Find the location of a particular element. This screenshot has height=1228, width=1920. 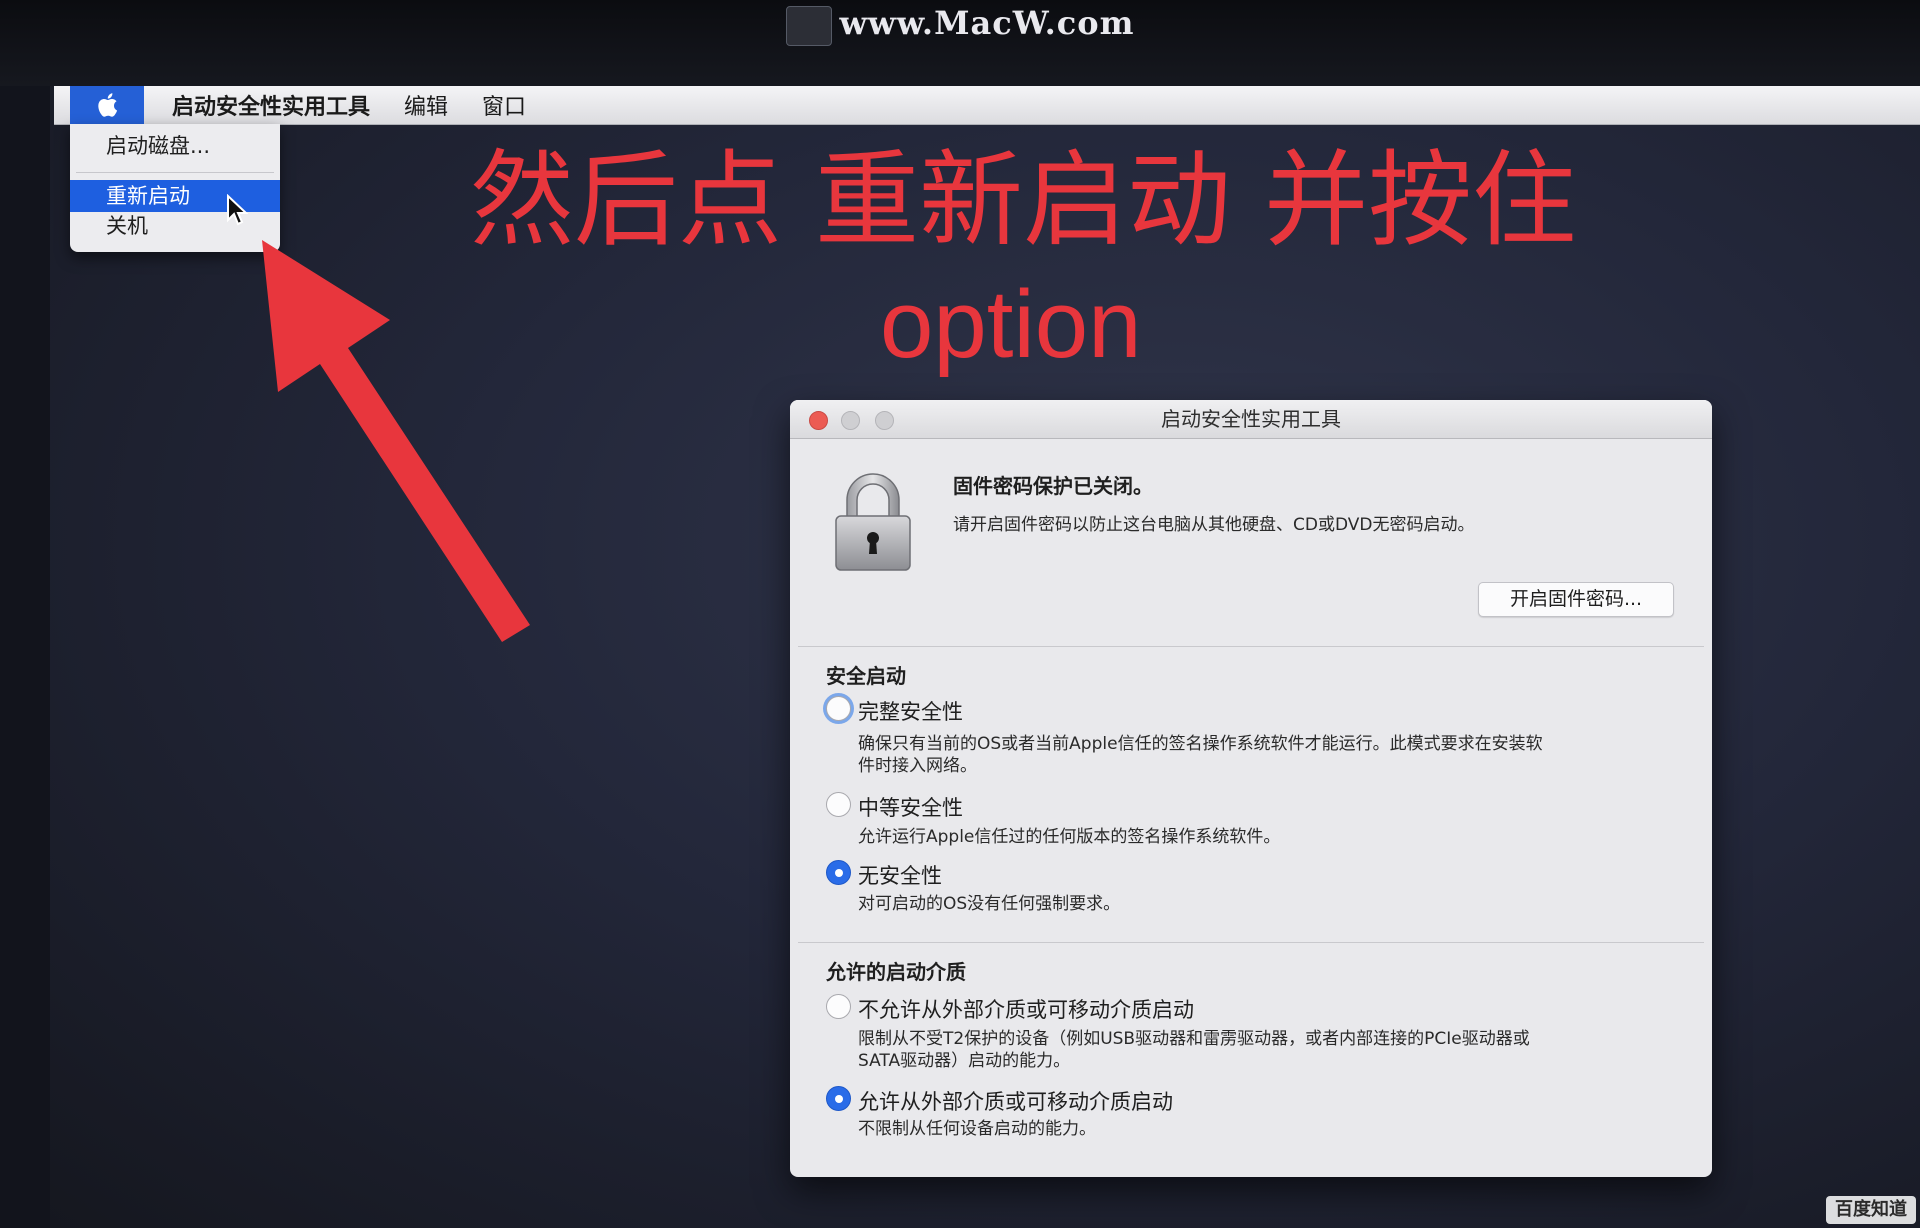

option-disallow-external-label: 不允许从外部介质或可移动介质启动 is located at coordinates (1026, 1010).